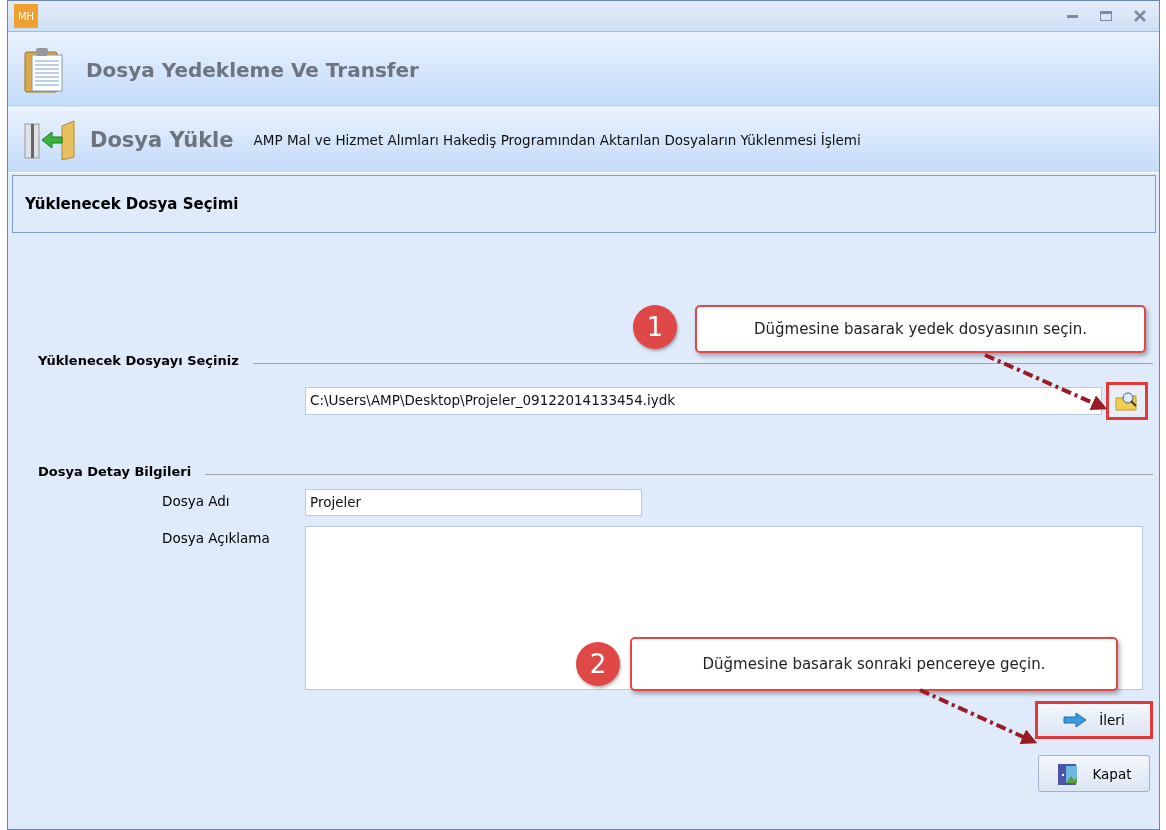 This screenshot has width=1166, height=830. What do you see at coordinates (252, 69) in the screenshot?
I see `header-title: Dosya Yedekleme Ve Transfer` at bounding box center [252, 69].